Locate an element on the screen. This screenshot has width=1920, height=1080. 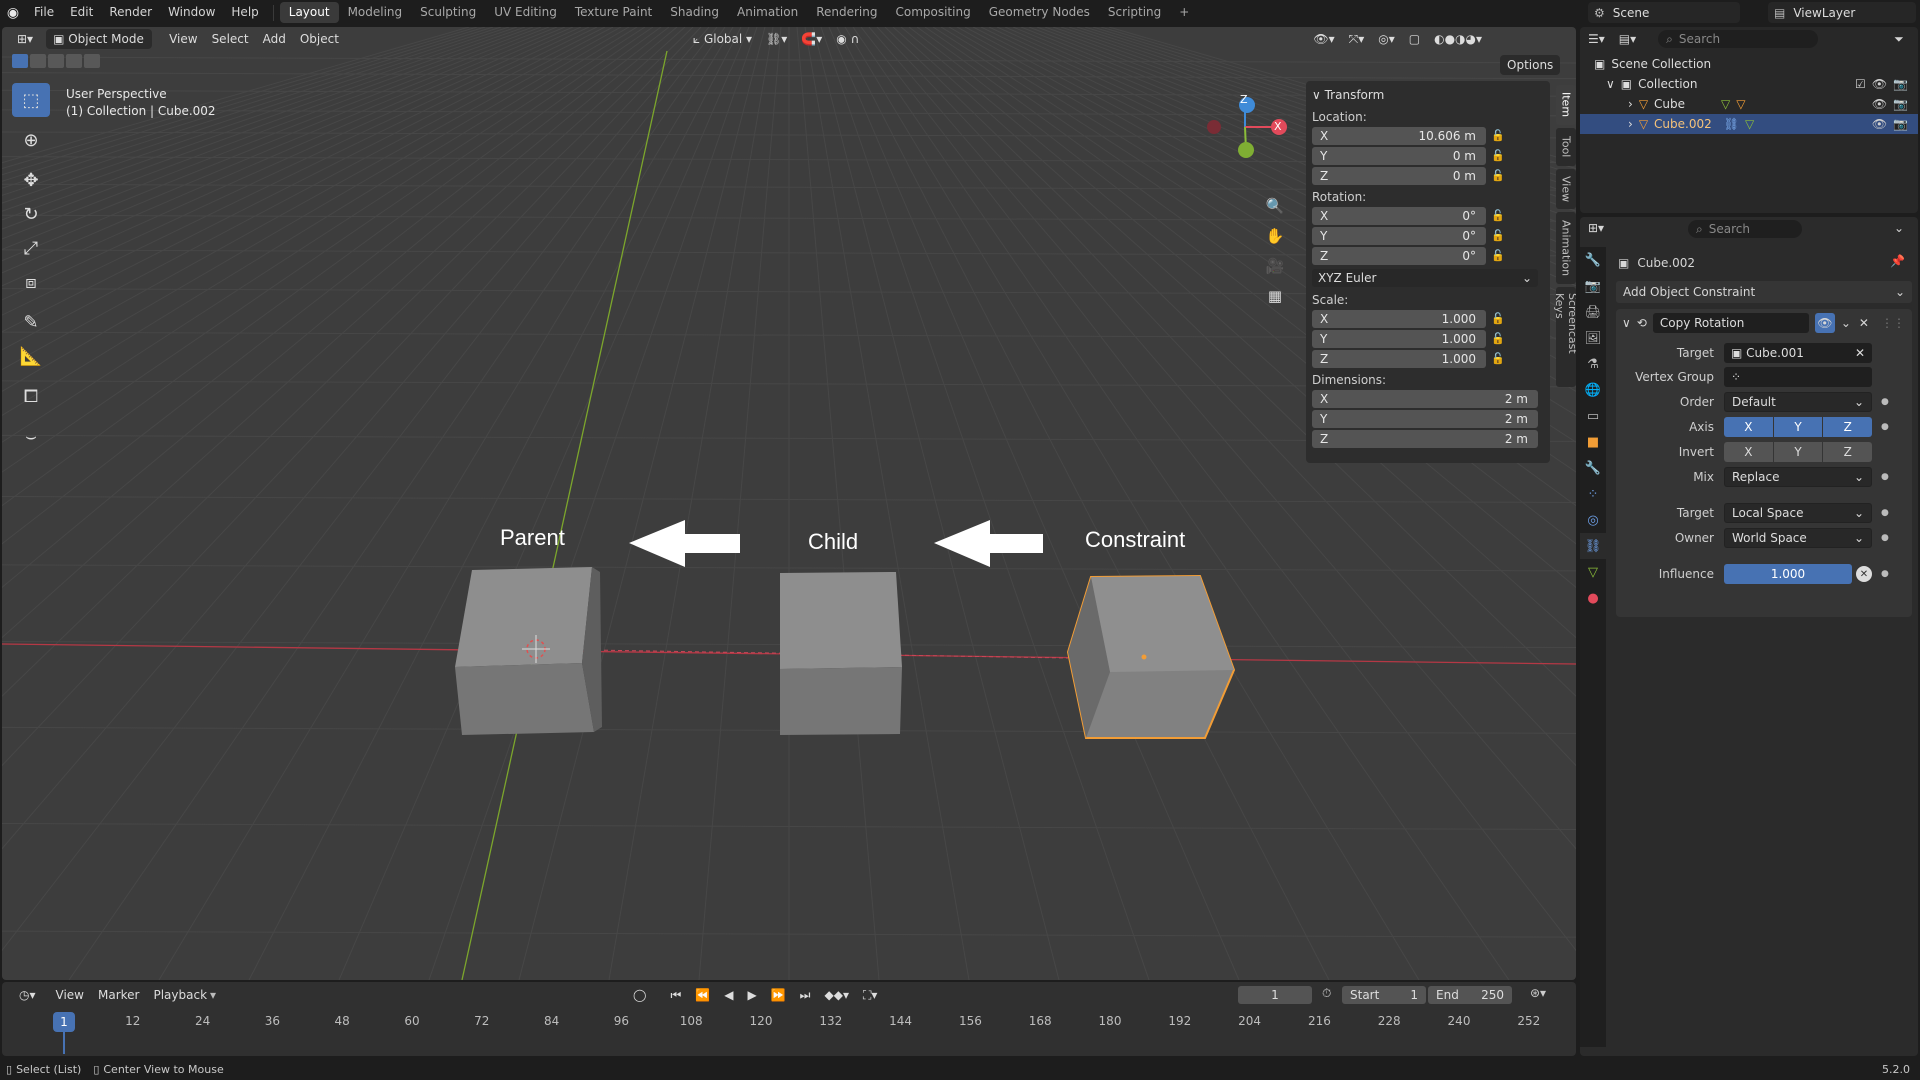
tab-layout: Layout is located at coordinates (309, 12).